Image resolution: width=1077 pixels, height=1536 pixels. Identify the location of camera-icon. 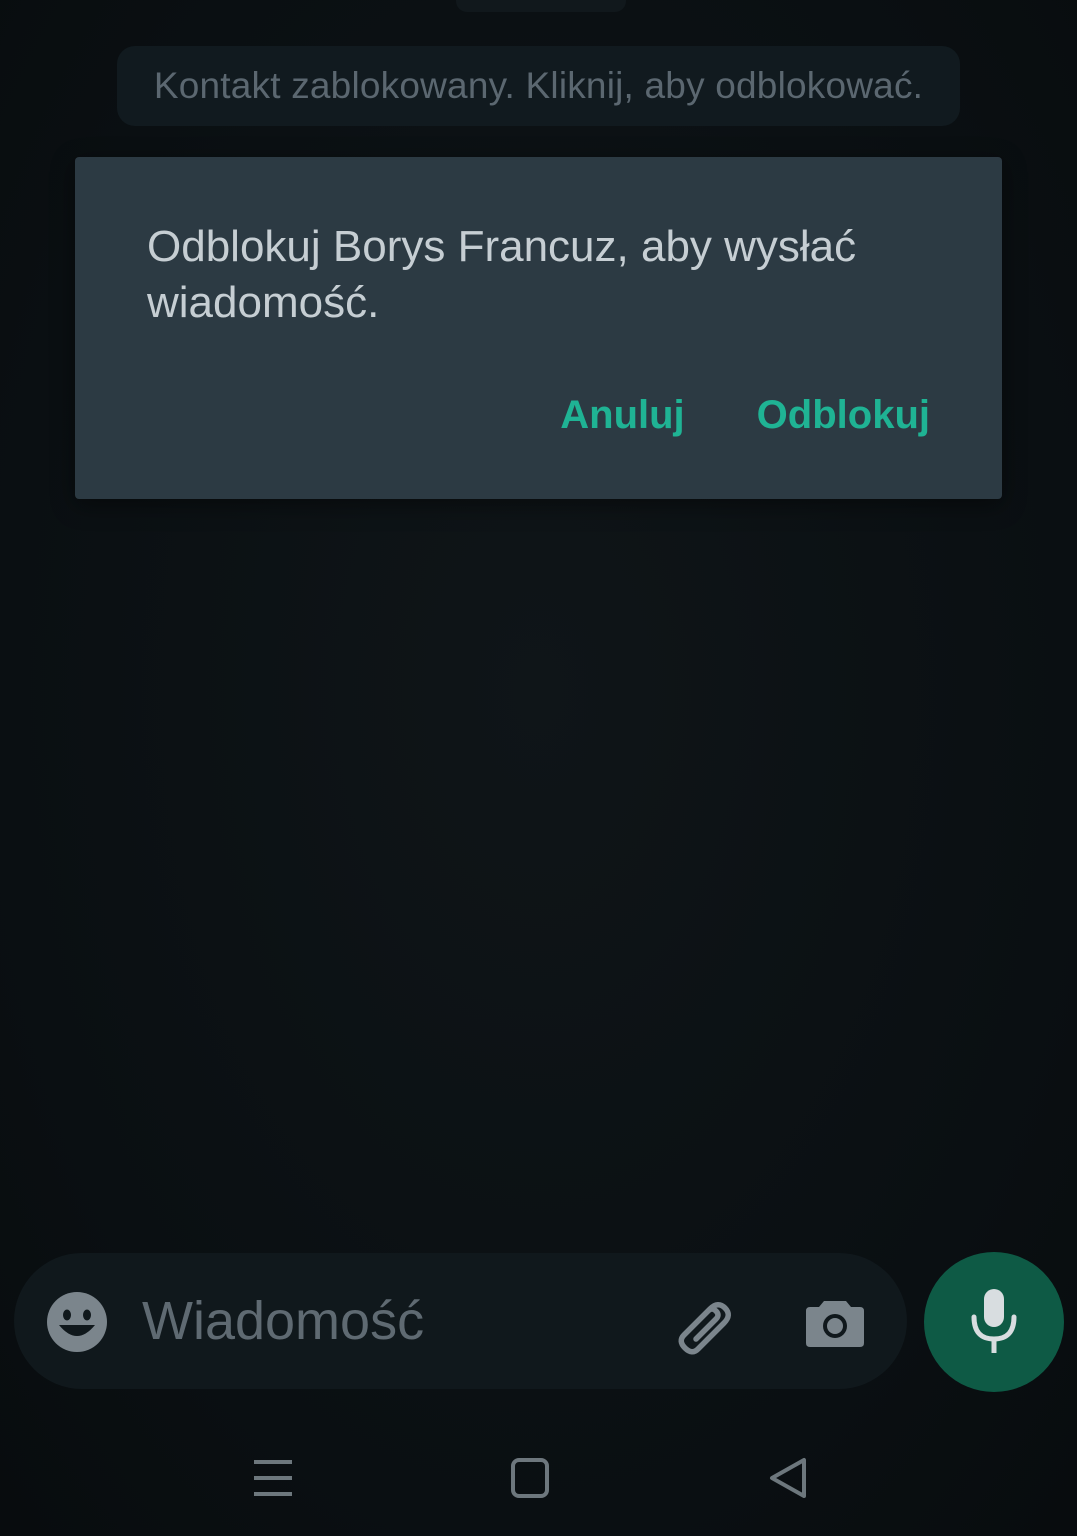
(835, 1322).